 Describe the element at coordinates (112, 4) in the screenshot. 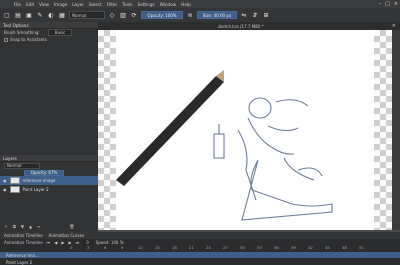

I see `menu-filter: Filter` at that location.